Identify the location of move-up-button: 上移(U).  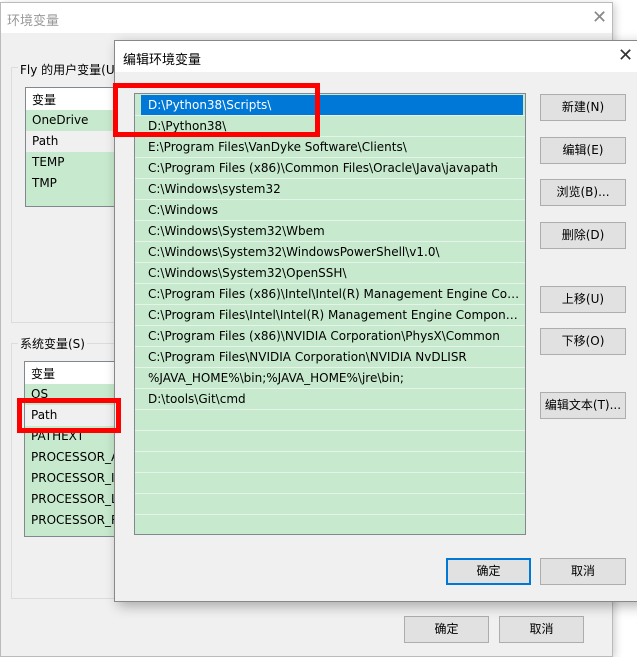
(583, 299).